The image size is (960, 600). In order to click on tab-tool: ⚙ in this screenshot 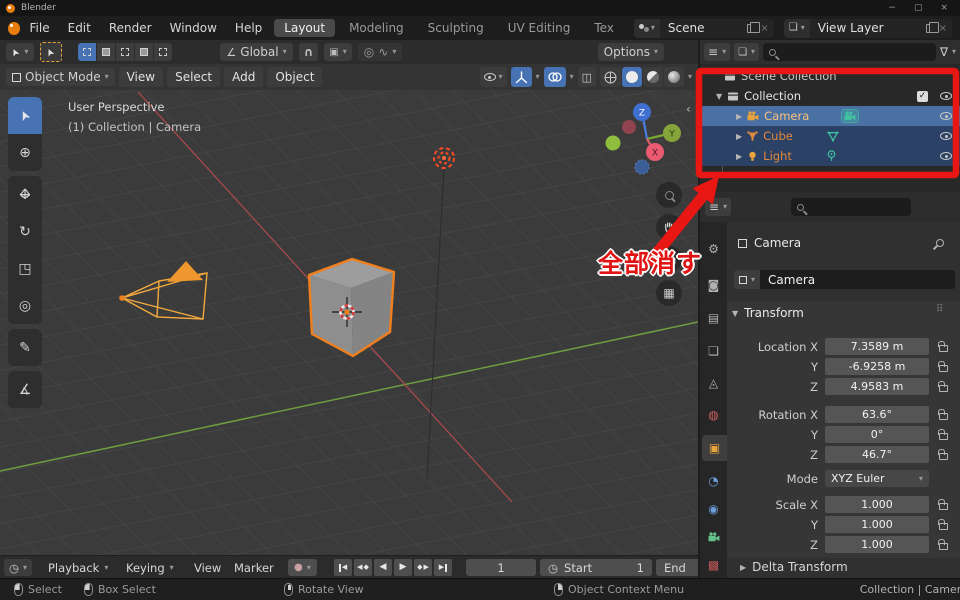, I will do `click(713, 249)`.